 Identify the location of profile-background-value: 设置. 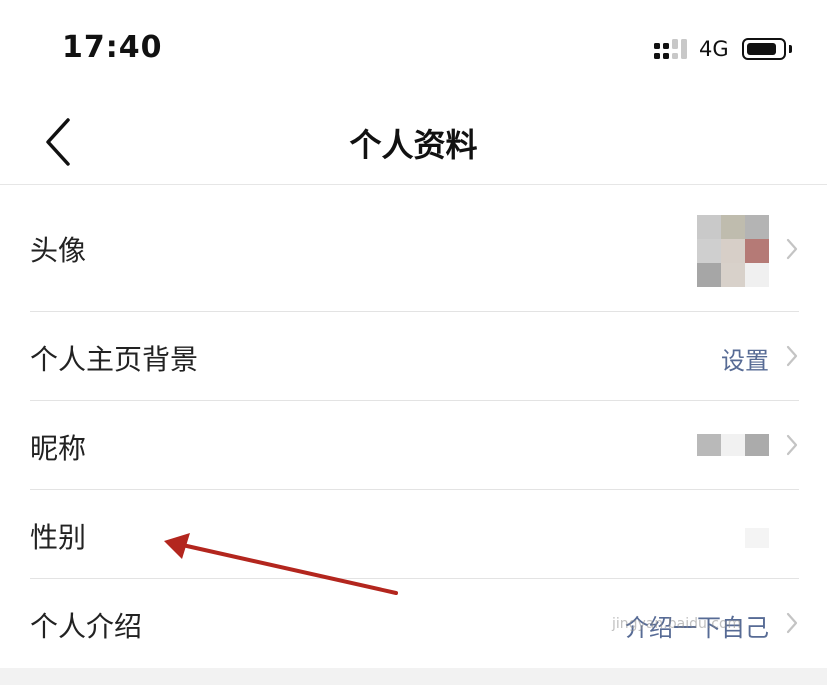
(745, 361).